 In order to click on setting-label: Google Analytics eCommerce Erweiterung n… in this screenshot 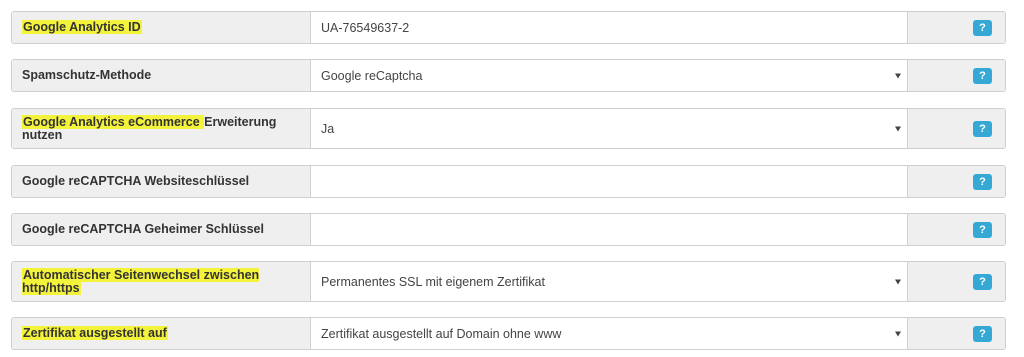, I will do `click(161, 128)`.